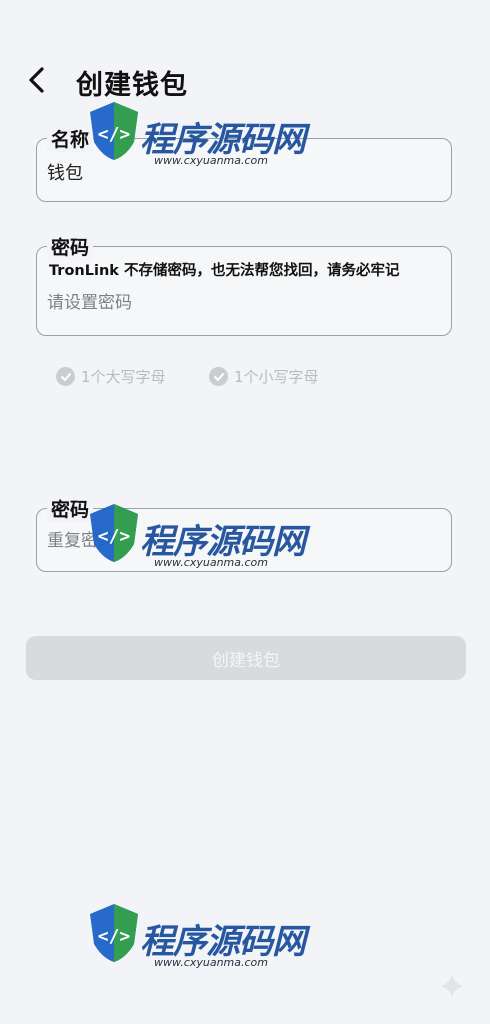 Image resolution: width=490 pixels, height=1024 pixels. I want to click on rule-lowercase: 1个小写字母, so click(264, 376).